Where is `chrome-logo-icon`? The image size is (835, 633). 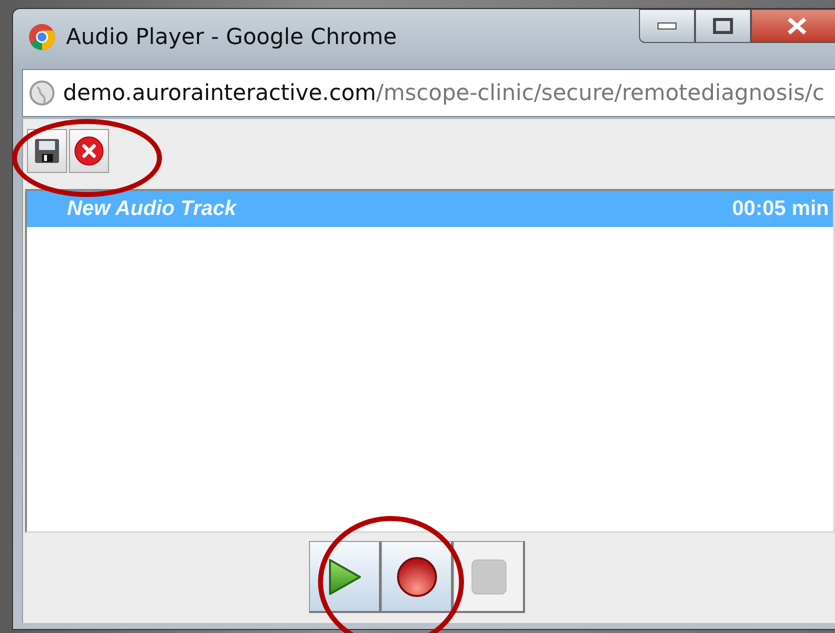 chrome-logo-icon is located at coordinates (42, 37).